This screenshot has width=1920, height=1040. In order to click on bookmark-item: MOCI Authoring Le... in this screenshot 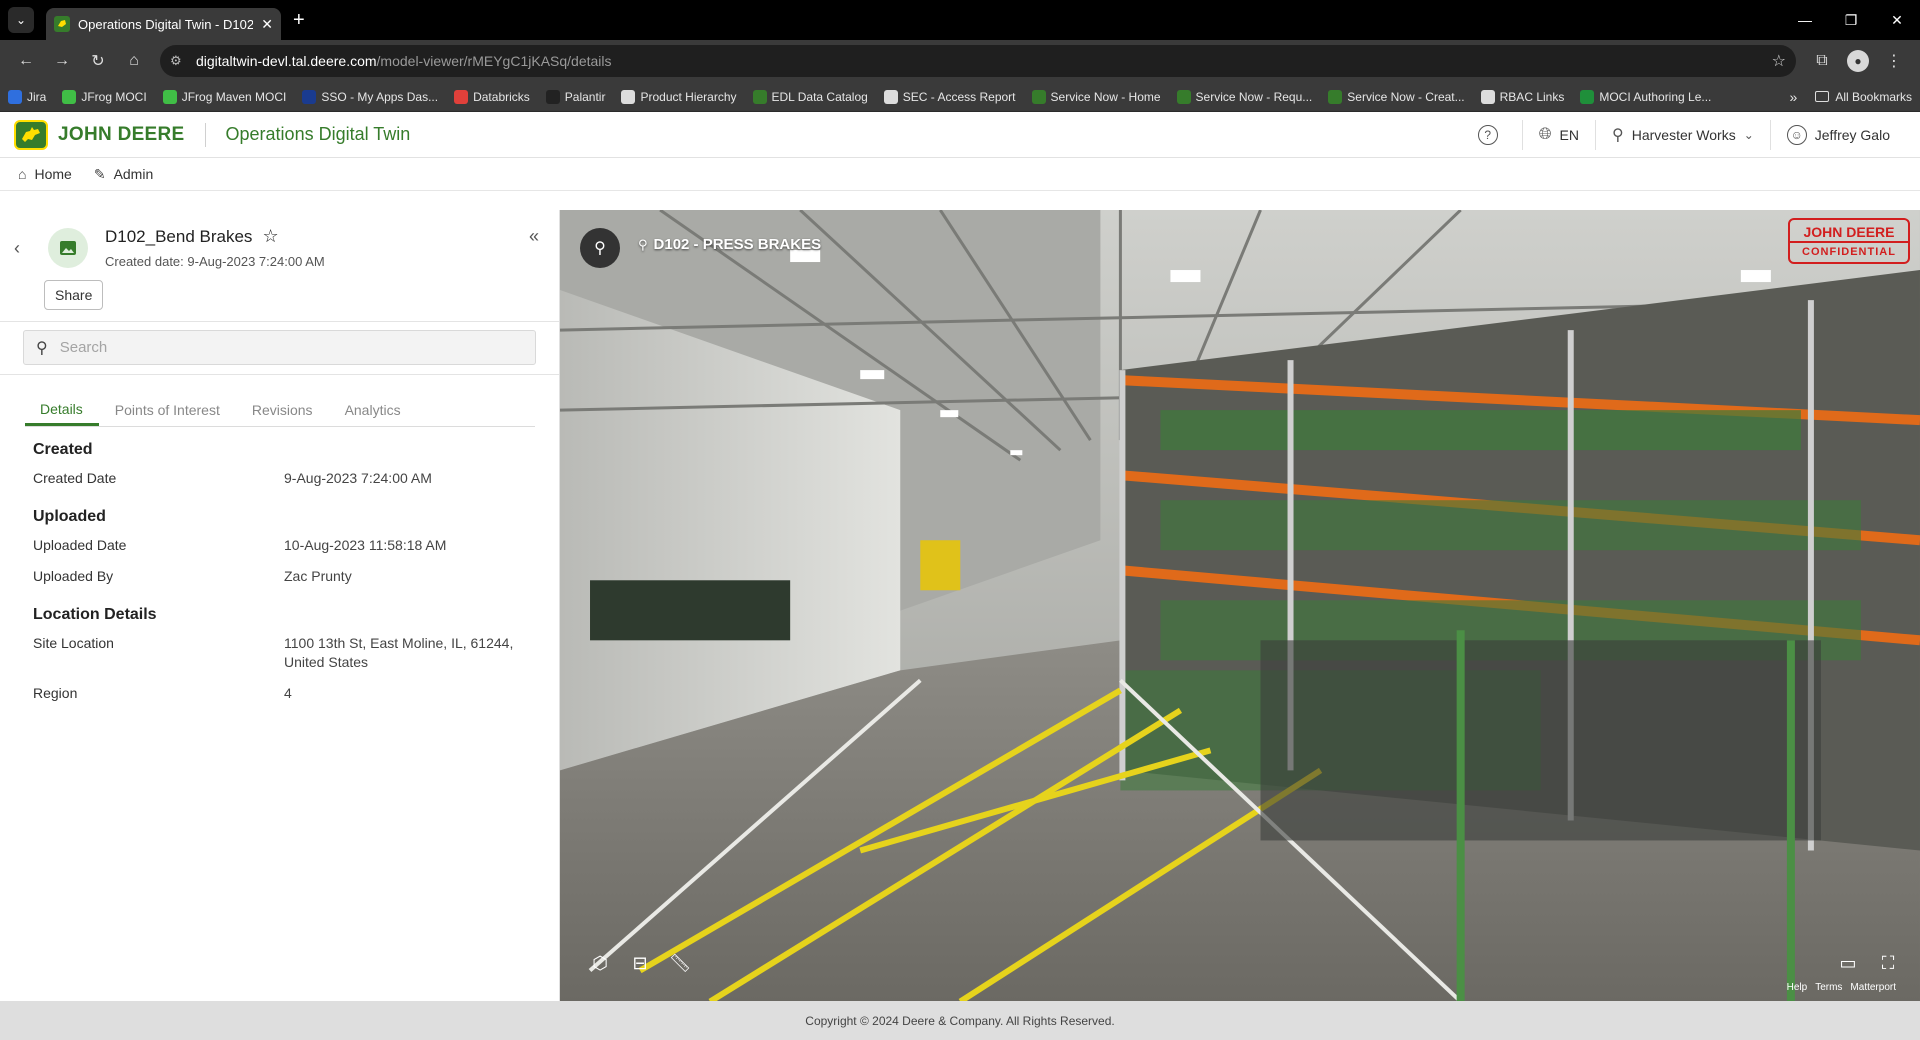, I will do `click(1646, 96)`.